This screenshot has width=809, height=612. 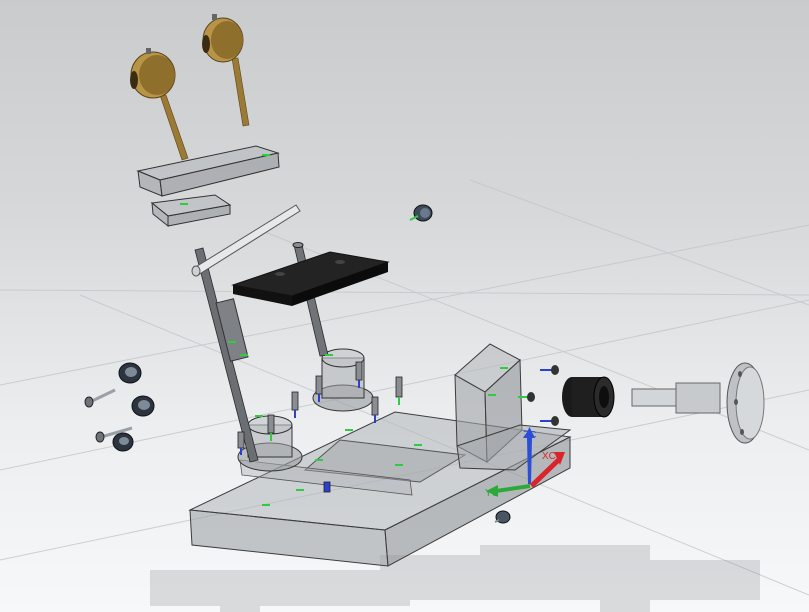 What do you see at coordinates (529, 435) in the screenshot?
I see `zc-label: ZC` at bounding box center [529, 435].